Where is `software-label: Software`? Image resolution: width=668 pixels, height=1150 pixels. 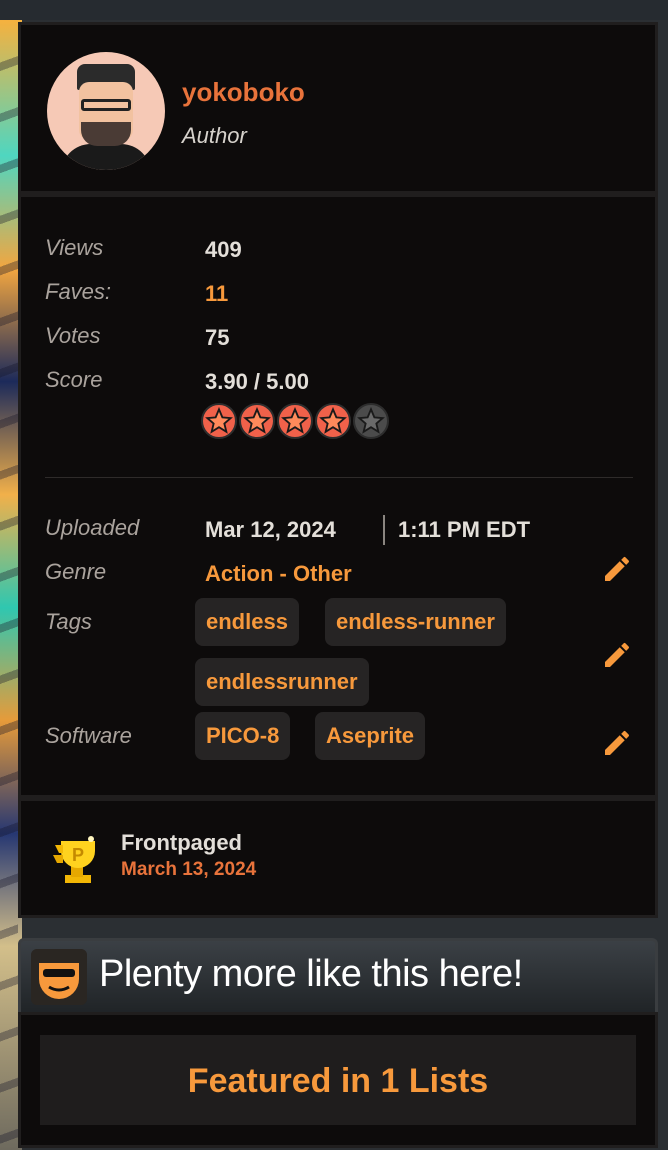 software-label: Software is located at coordinates (88, 735).